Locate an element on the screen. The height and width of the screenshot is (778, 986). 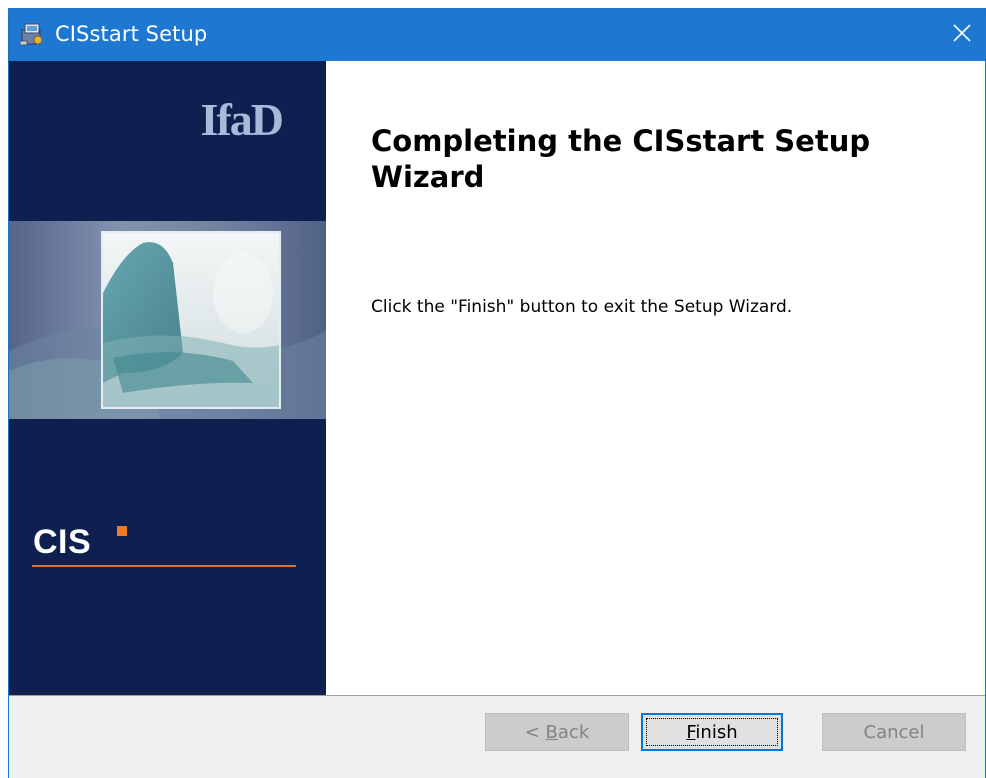
cancel-button: Cancel is located at coordinates (894, 732).